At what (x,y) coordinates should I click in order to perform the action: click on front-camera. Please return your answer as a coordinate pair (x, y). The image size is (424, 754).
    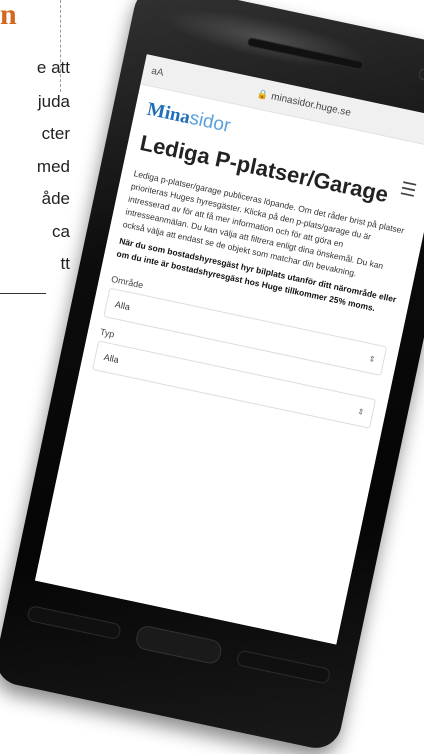
    Looking at the image, I should click on (420, 74).